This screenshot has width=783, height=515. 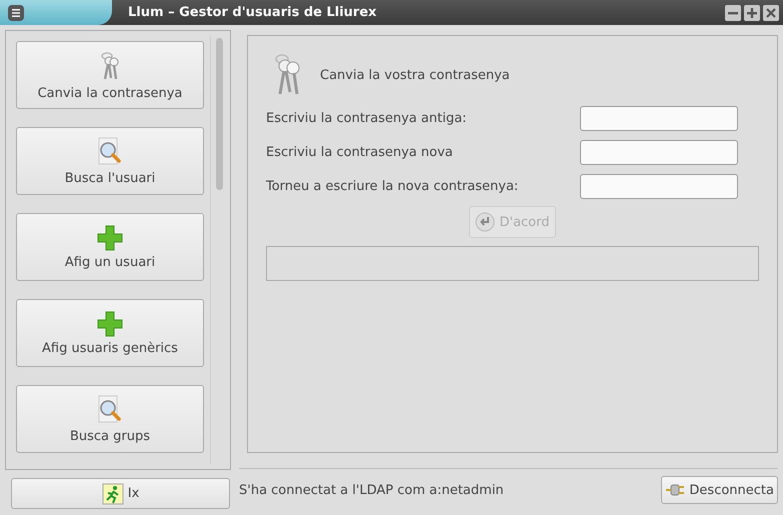 I want to click on sidebar-button: Canvia la contrasenya, so click(x=110, y=75).